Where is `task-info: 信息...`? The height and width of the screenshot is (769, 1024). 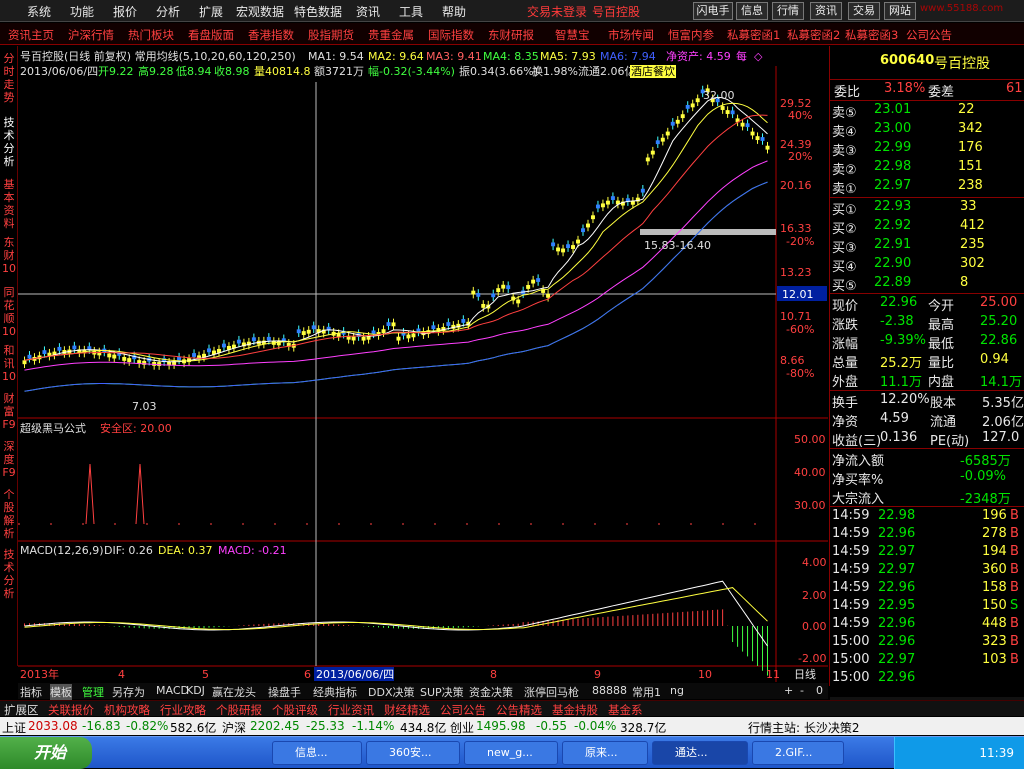
task-info: 信息... is located at coordinates (317, 753).